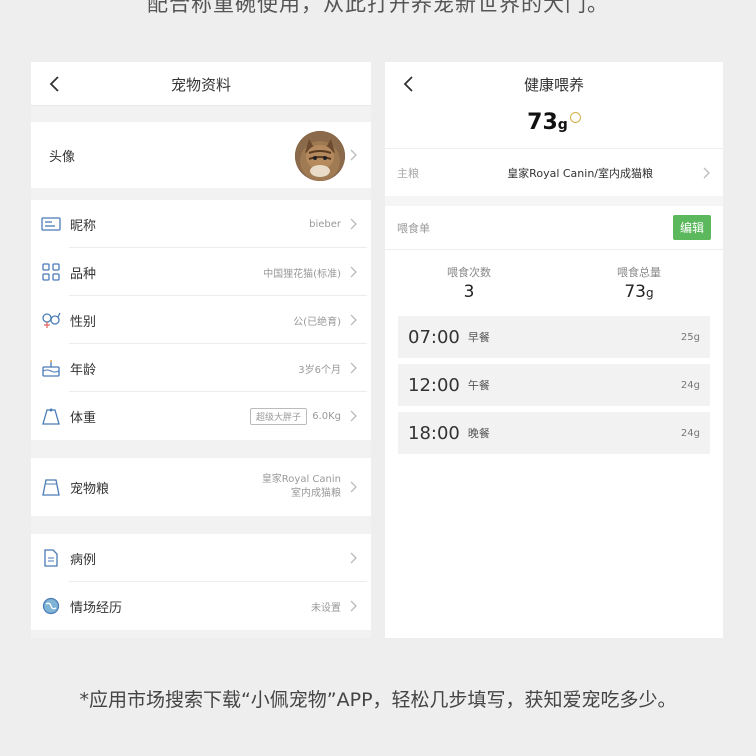 Image resolution: width=756 pixels, height=756 pixels. Describe the element at coordinates (90, 489) in the screenshot. I see `field-label: 宠物粮` at that location.